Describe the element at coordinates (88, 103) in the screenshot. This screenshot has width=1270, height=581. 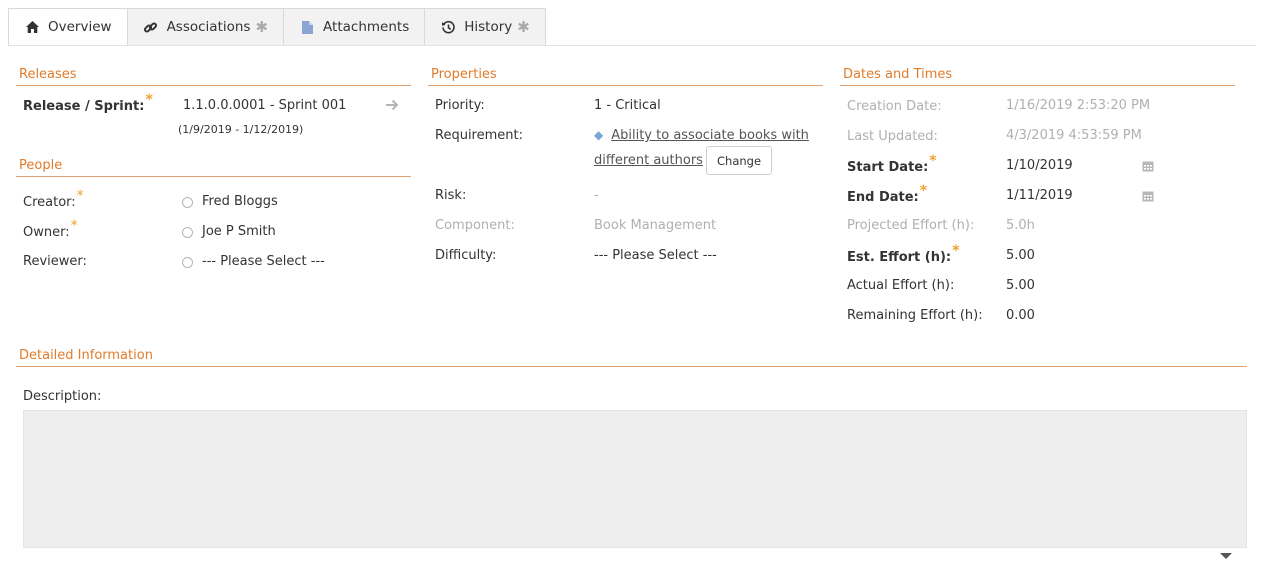
I see `release-label: Release / Sprint:*` at that location.